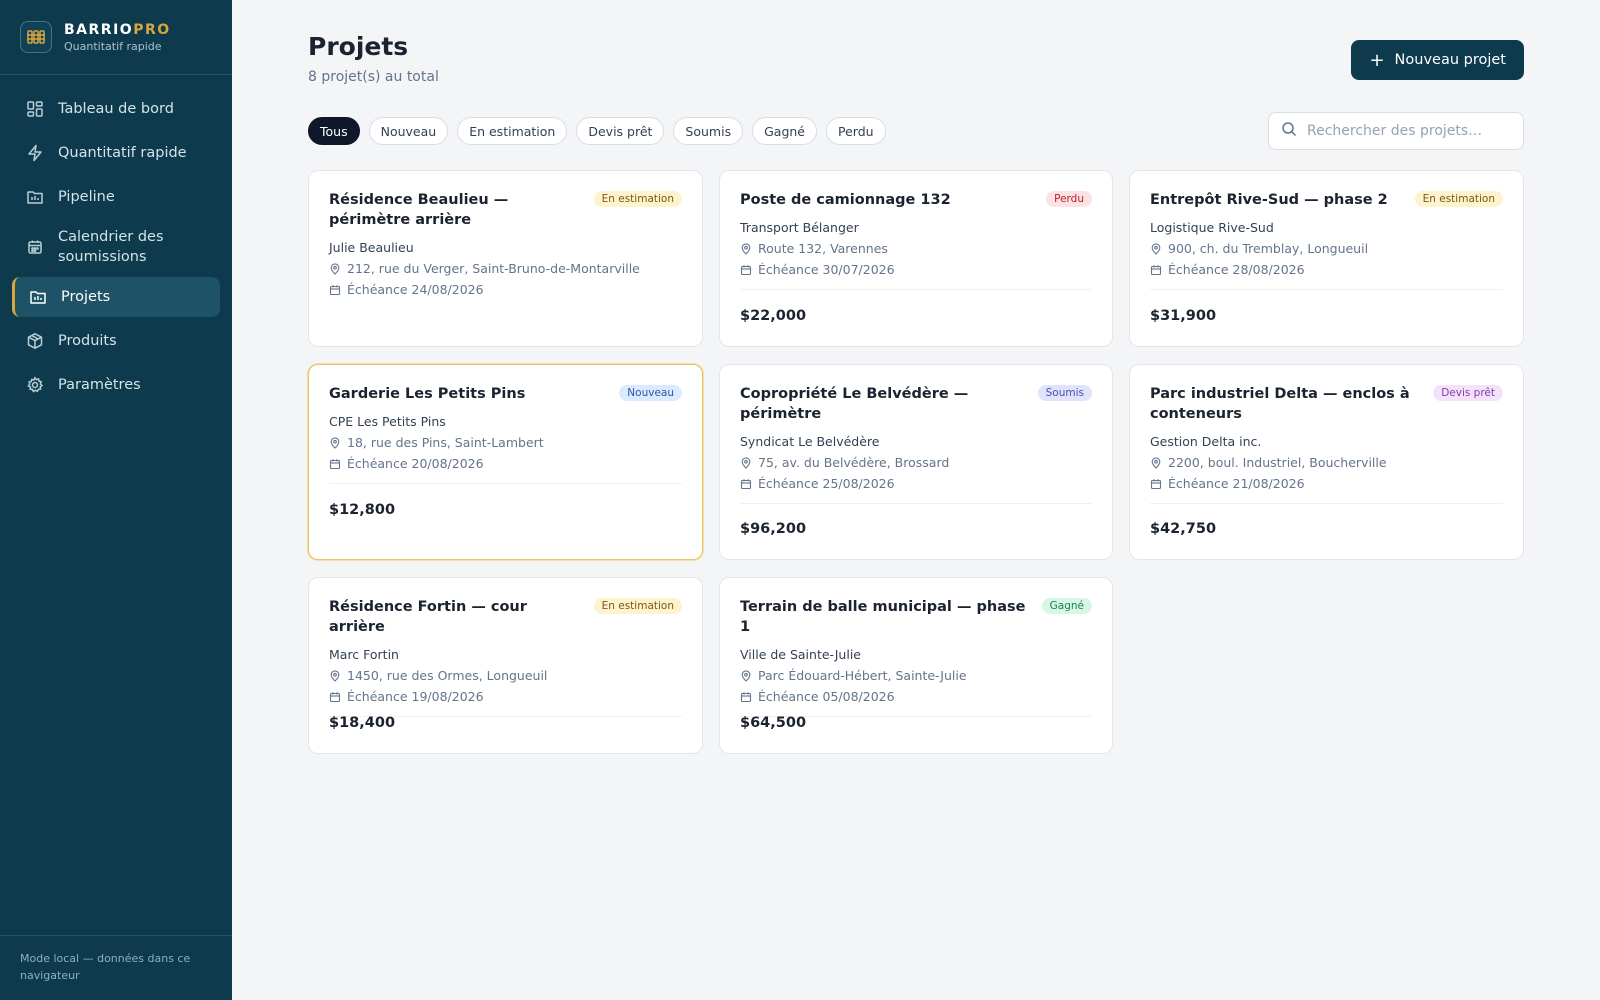 Image resolution: width=1600 pixels, height=1000 pixels. What do you see at coordinates (373, 77) in the screenshot?
I see `project-count: 8 projet(s) au total` at bounding box center [373, 77].